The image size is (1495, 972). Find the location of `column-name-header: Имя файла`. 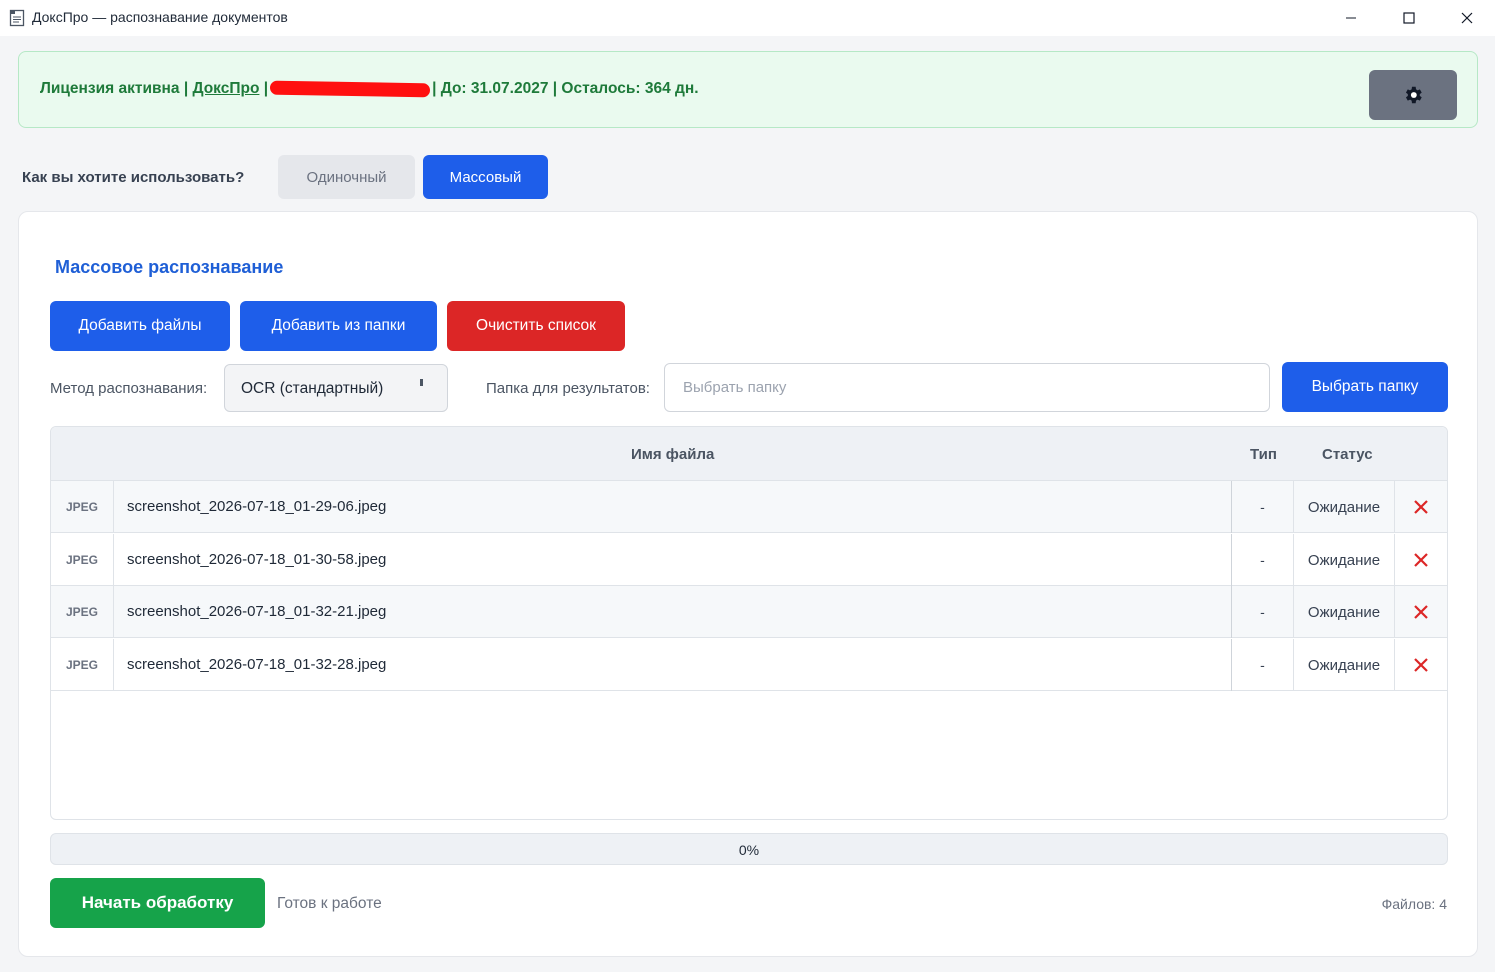

column-name-header: Имя файла is located at coordinates (673, 454).